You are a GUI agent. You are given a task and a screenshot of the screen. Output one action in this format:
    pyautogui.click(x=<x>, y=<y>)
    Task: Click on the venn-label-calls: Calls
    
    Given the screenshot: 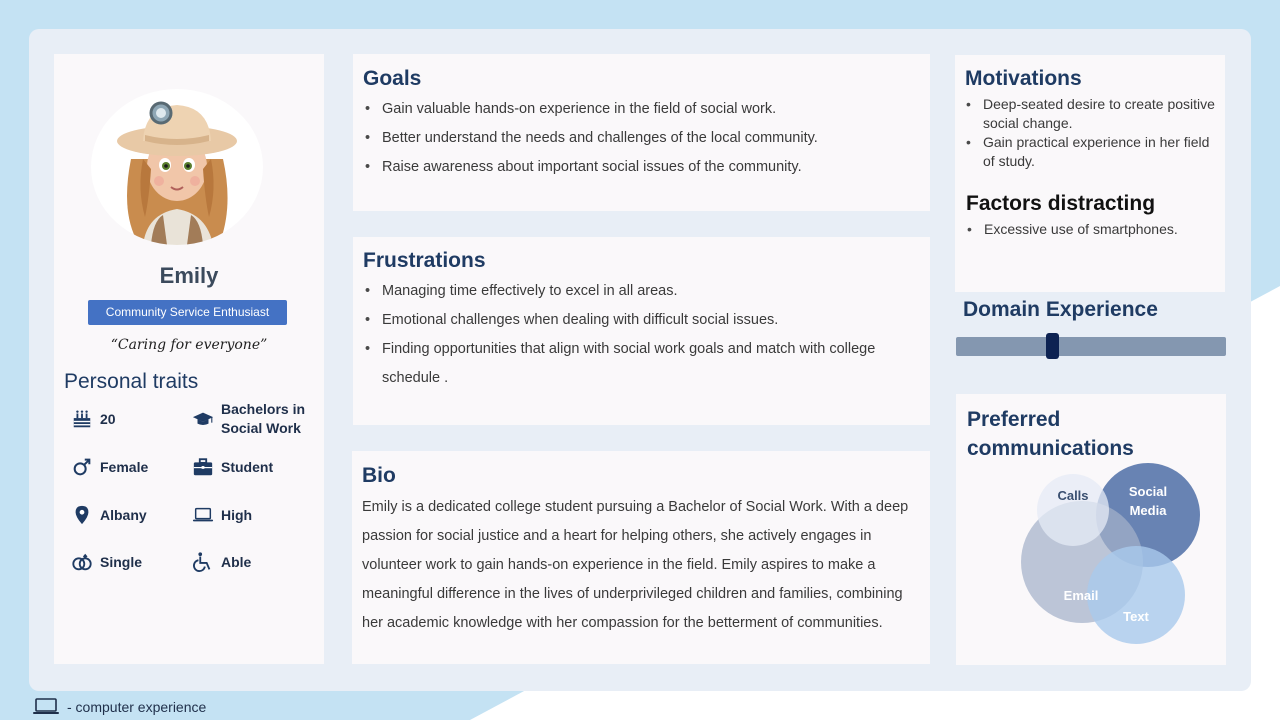 What is the action you would take?
    pyautogui.click(x=1072, y=495)
    